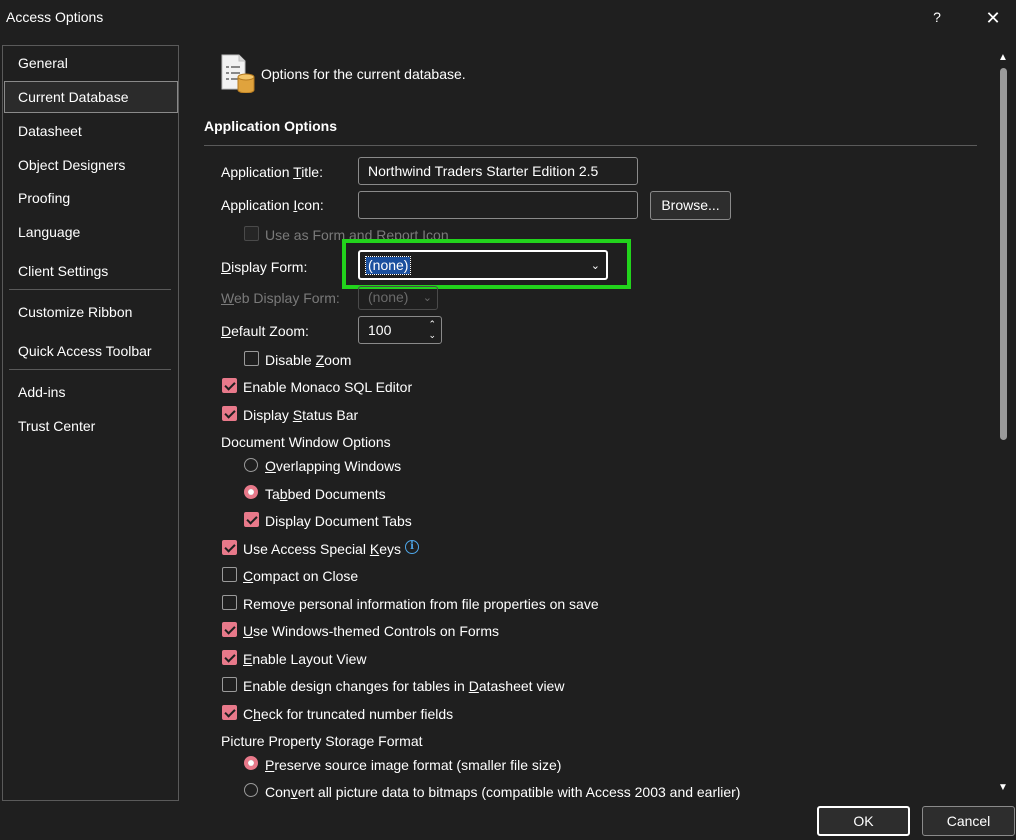 This screenshot has width=1016, height=840. What do you see at coordinates (322, 549) in the screenshot?
I see `use-access-special-keys-label: Use Access Special Keys` at bounding box center [322, 549].